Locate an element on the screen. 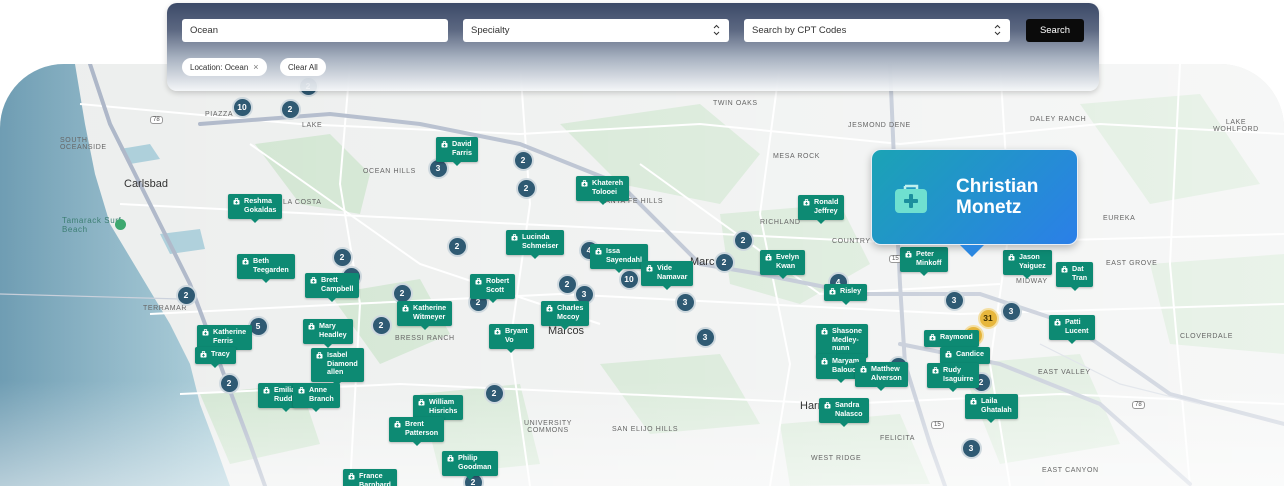  place-label: SOUTH OCEANSIDE is located at coordinates (83, 144).